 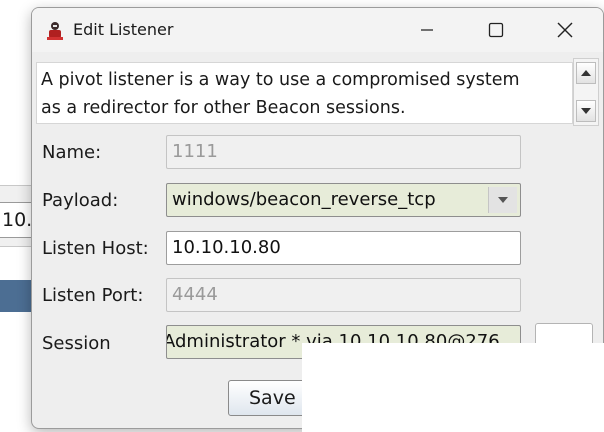 I want to click on payload-dropdown-button, so click(x=502, y=200).